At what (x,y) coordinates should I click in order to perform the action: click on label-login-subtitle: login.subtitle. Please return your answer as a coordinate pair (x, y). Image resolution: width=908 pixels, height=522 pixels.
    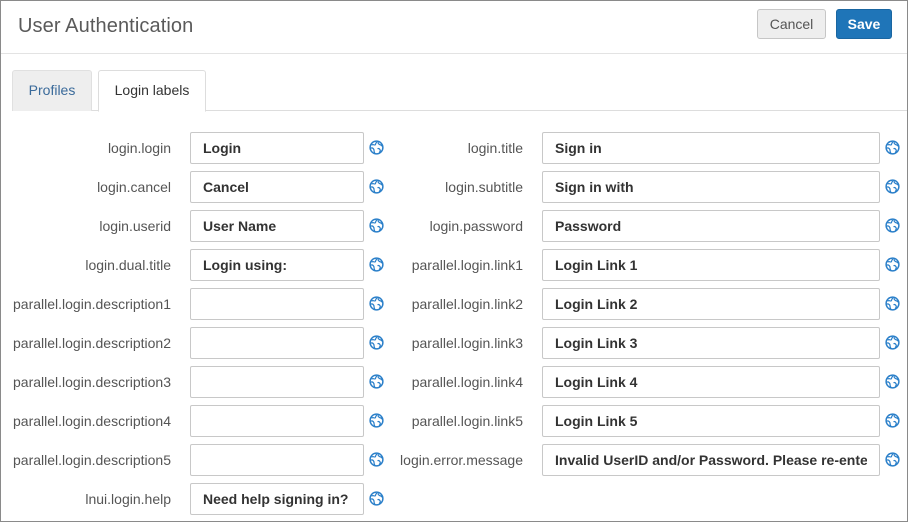
    Looking at the image, I should click on (484, 187).